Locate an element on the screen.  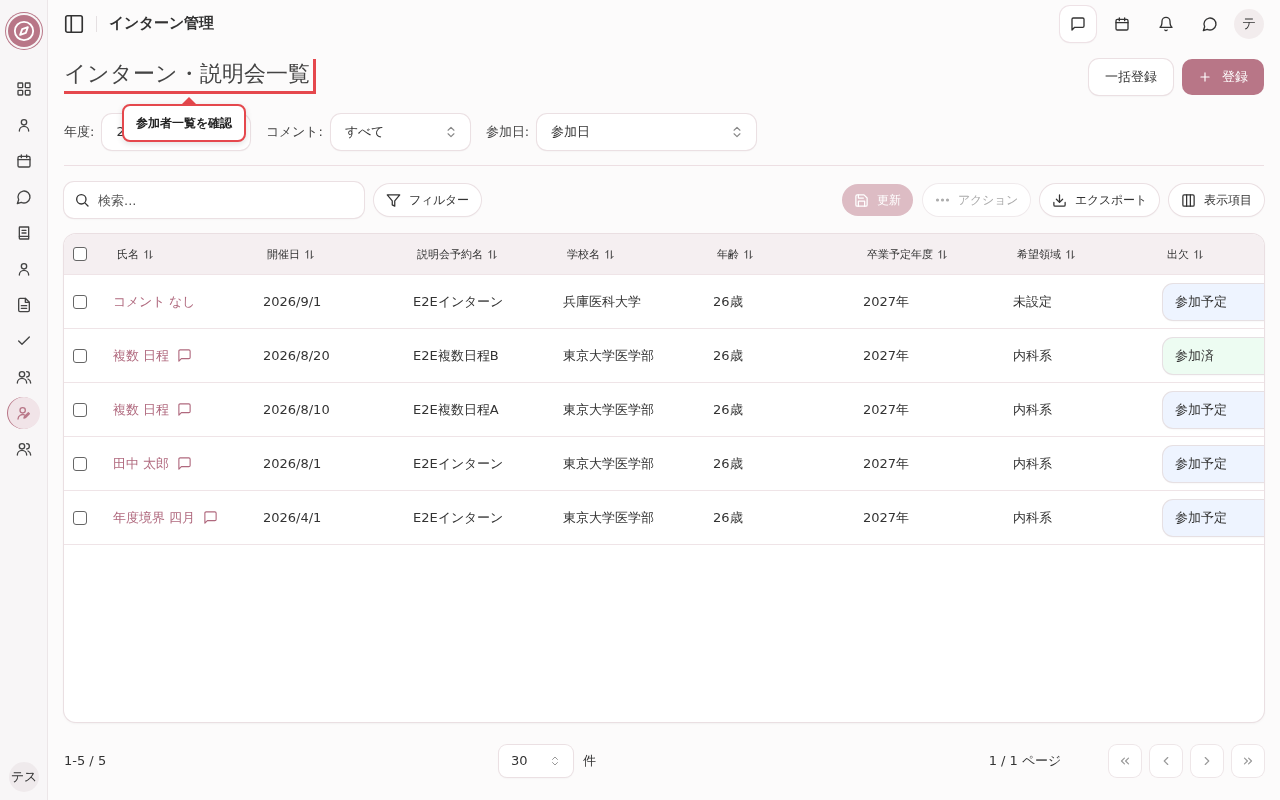
app-title: インターン管理 is located at coordinates (161, 24).